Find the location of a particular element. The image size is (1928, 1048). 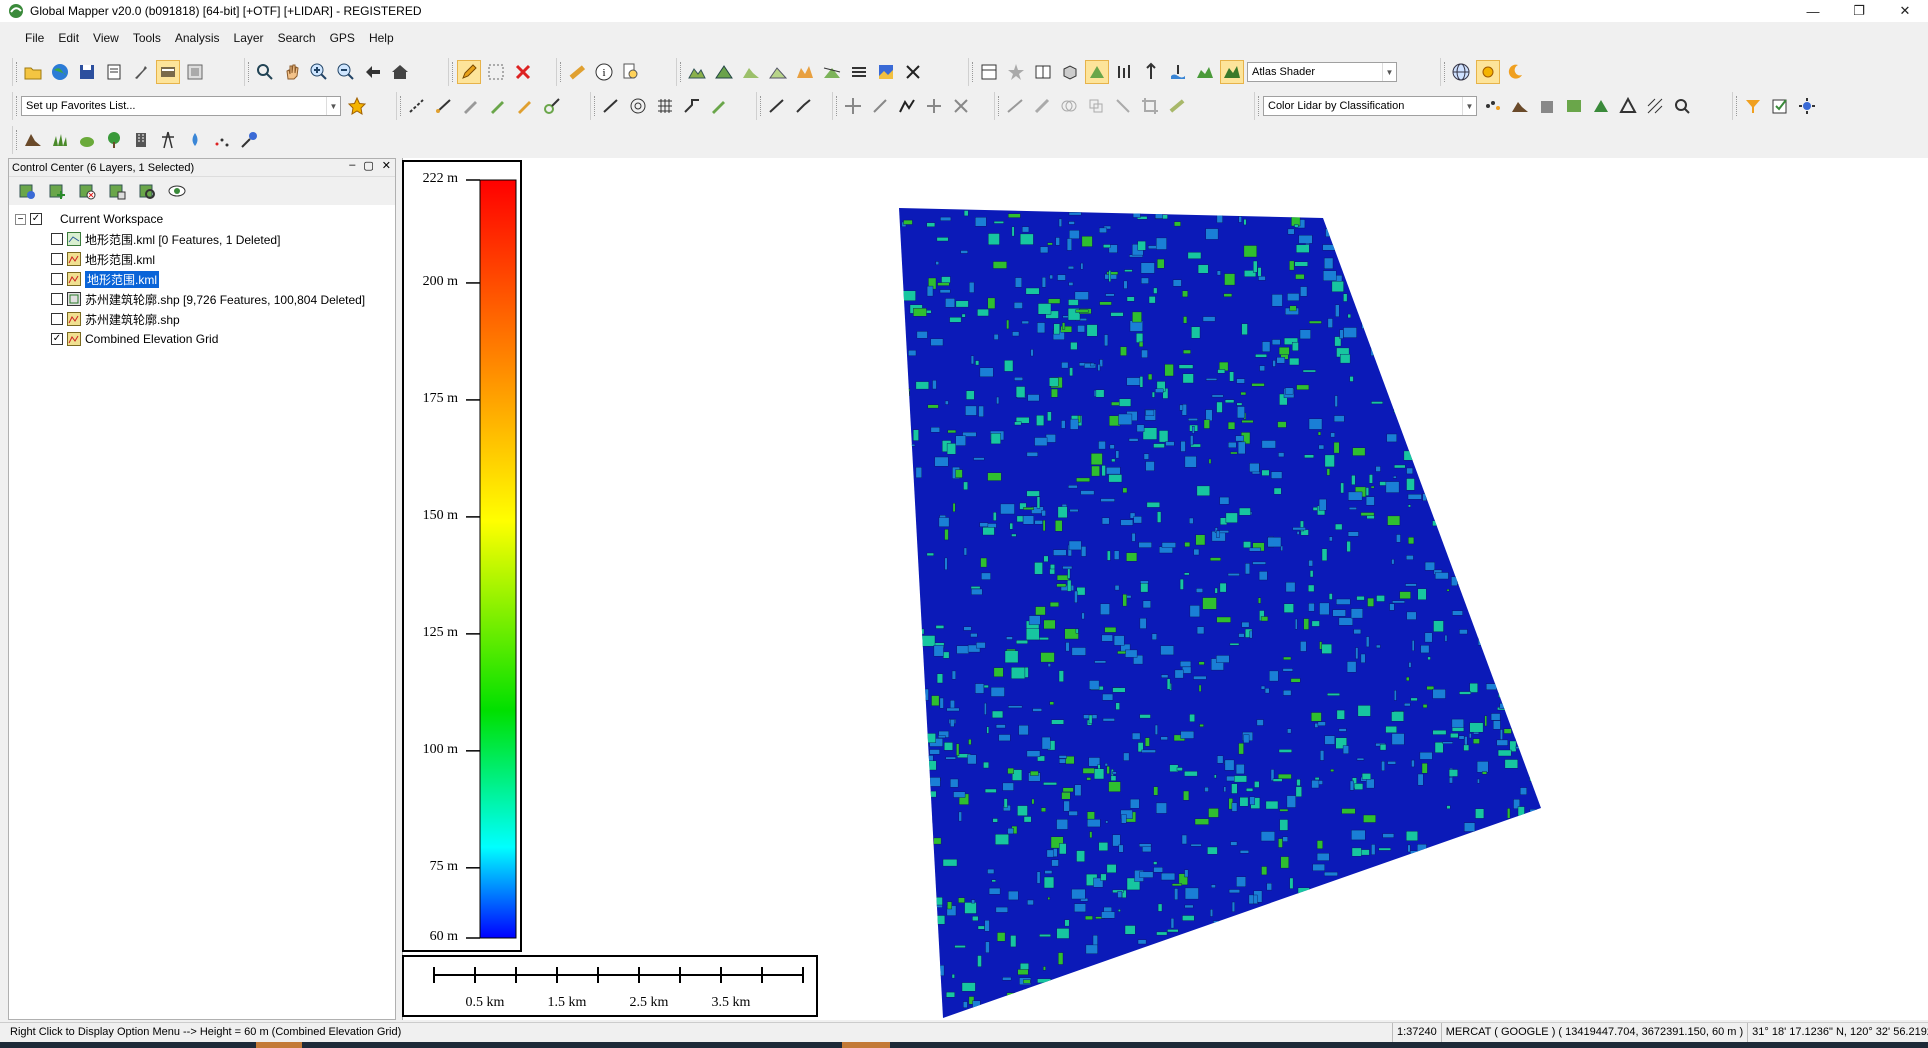

lidar-button is located at coordinates (1124, 72).